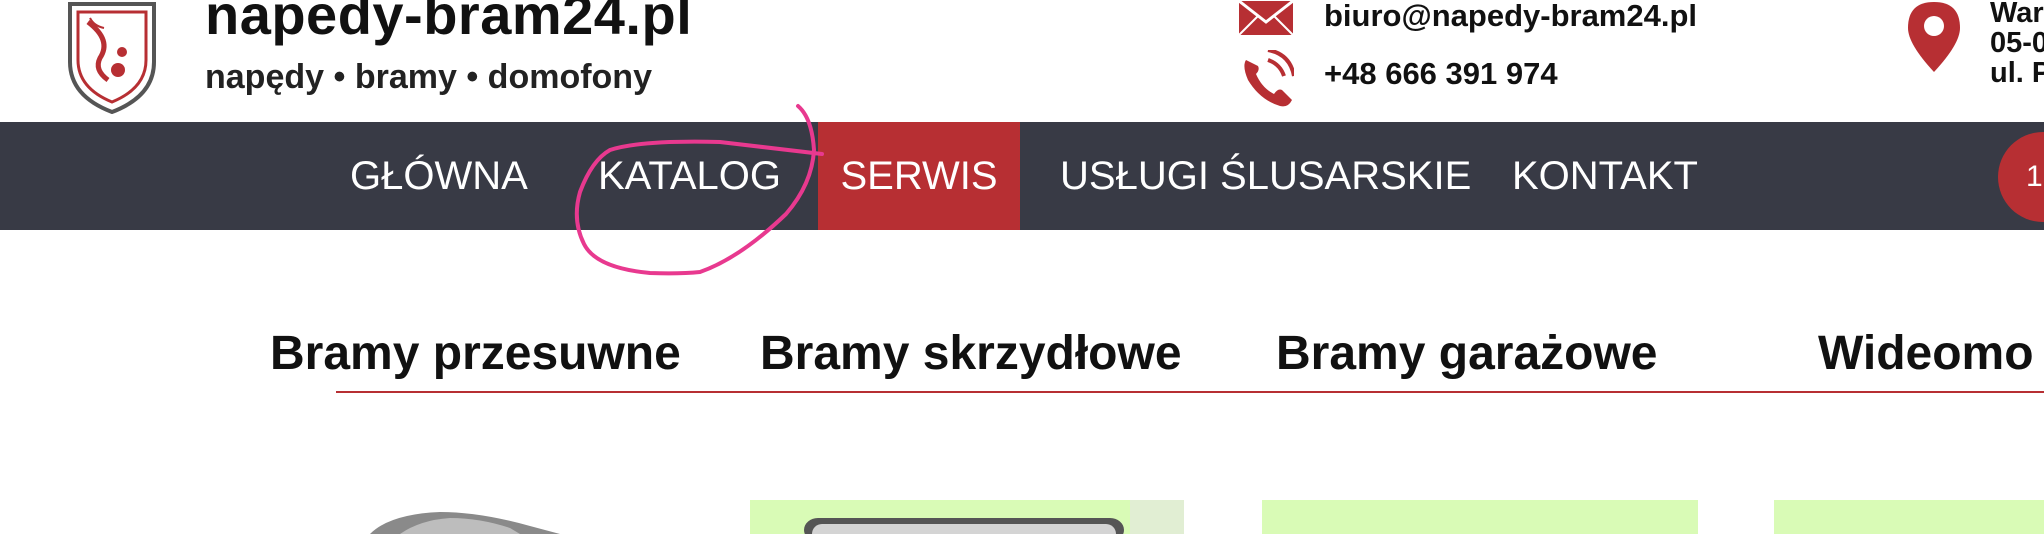  What do you see at coordinates (1467, 353) in the screenshot?
I see `category-bramy-garazowe: Bramy garażowe` at bounding box center [1467, 353].